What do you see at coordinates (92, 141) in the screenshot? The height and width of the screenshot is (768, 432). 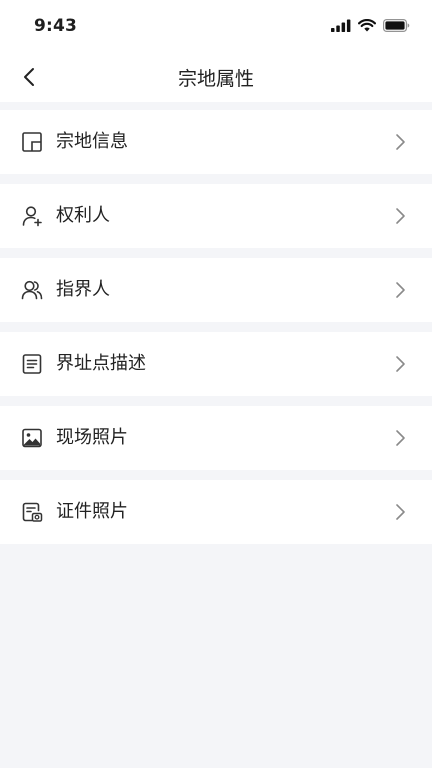 I see `menu-item-label: 宗地信息` at bounding box center [92, 141].